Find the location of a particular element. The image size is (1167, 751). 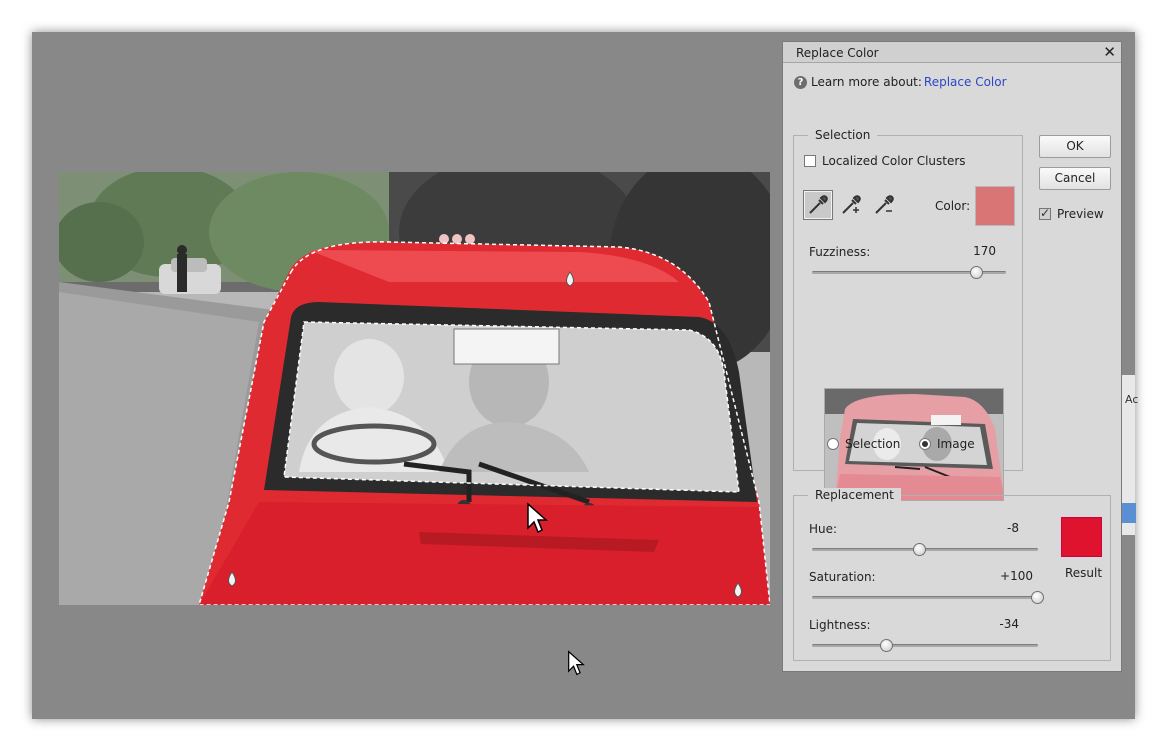

lightness-slider-thumb is located at coordinates (886, 645).